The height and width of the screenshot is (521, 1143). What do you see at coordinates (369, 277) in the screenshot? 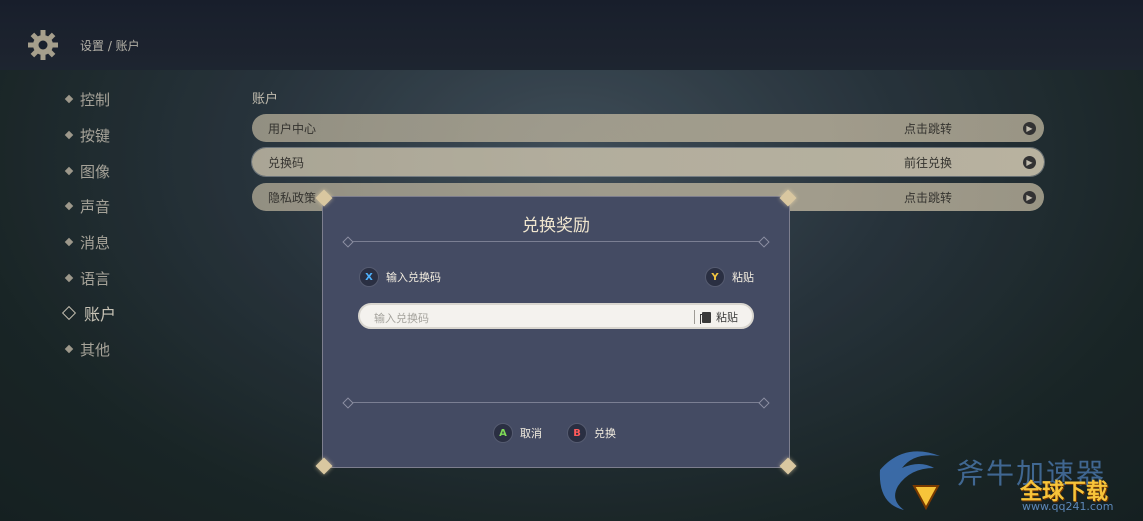
I see `x-button-icon: X` at bounding box center [369, 277].